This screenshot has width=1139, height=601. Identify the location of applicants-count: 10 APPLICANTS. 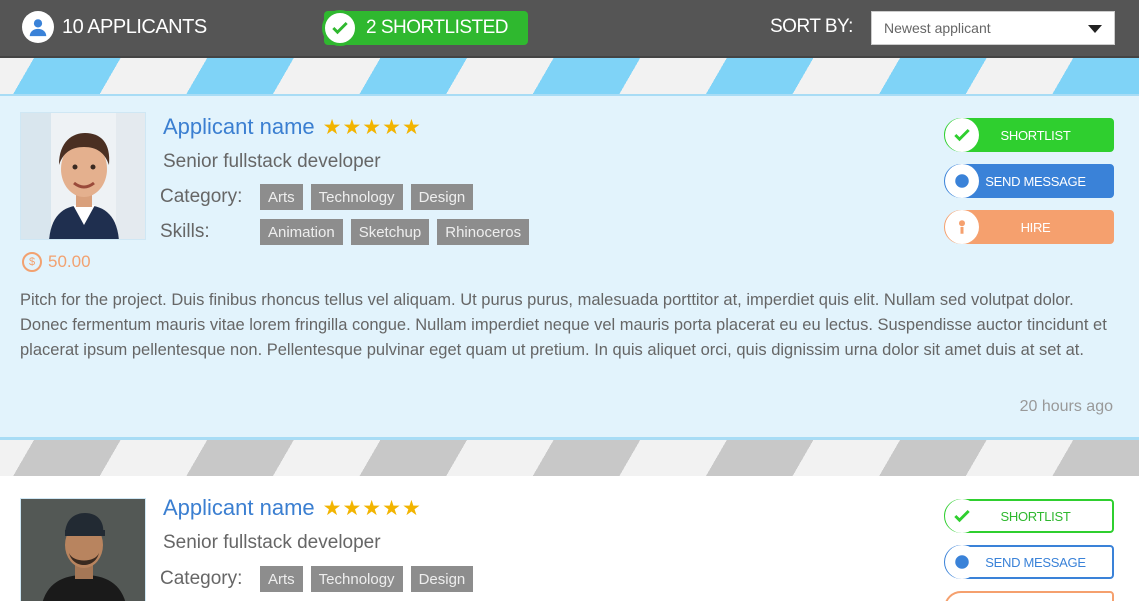
(114, 27).